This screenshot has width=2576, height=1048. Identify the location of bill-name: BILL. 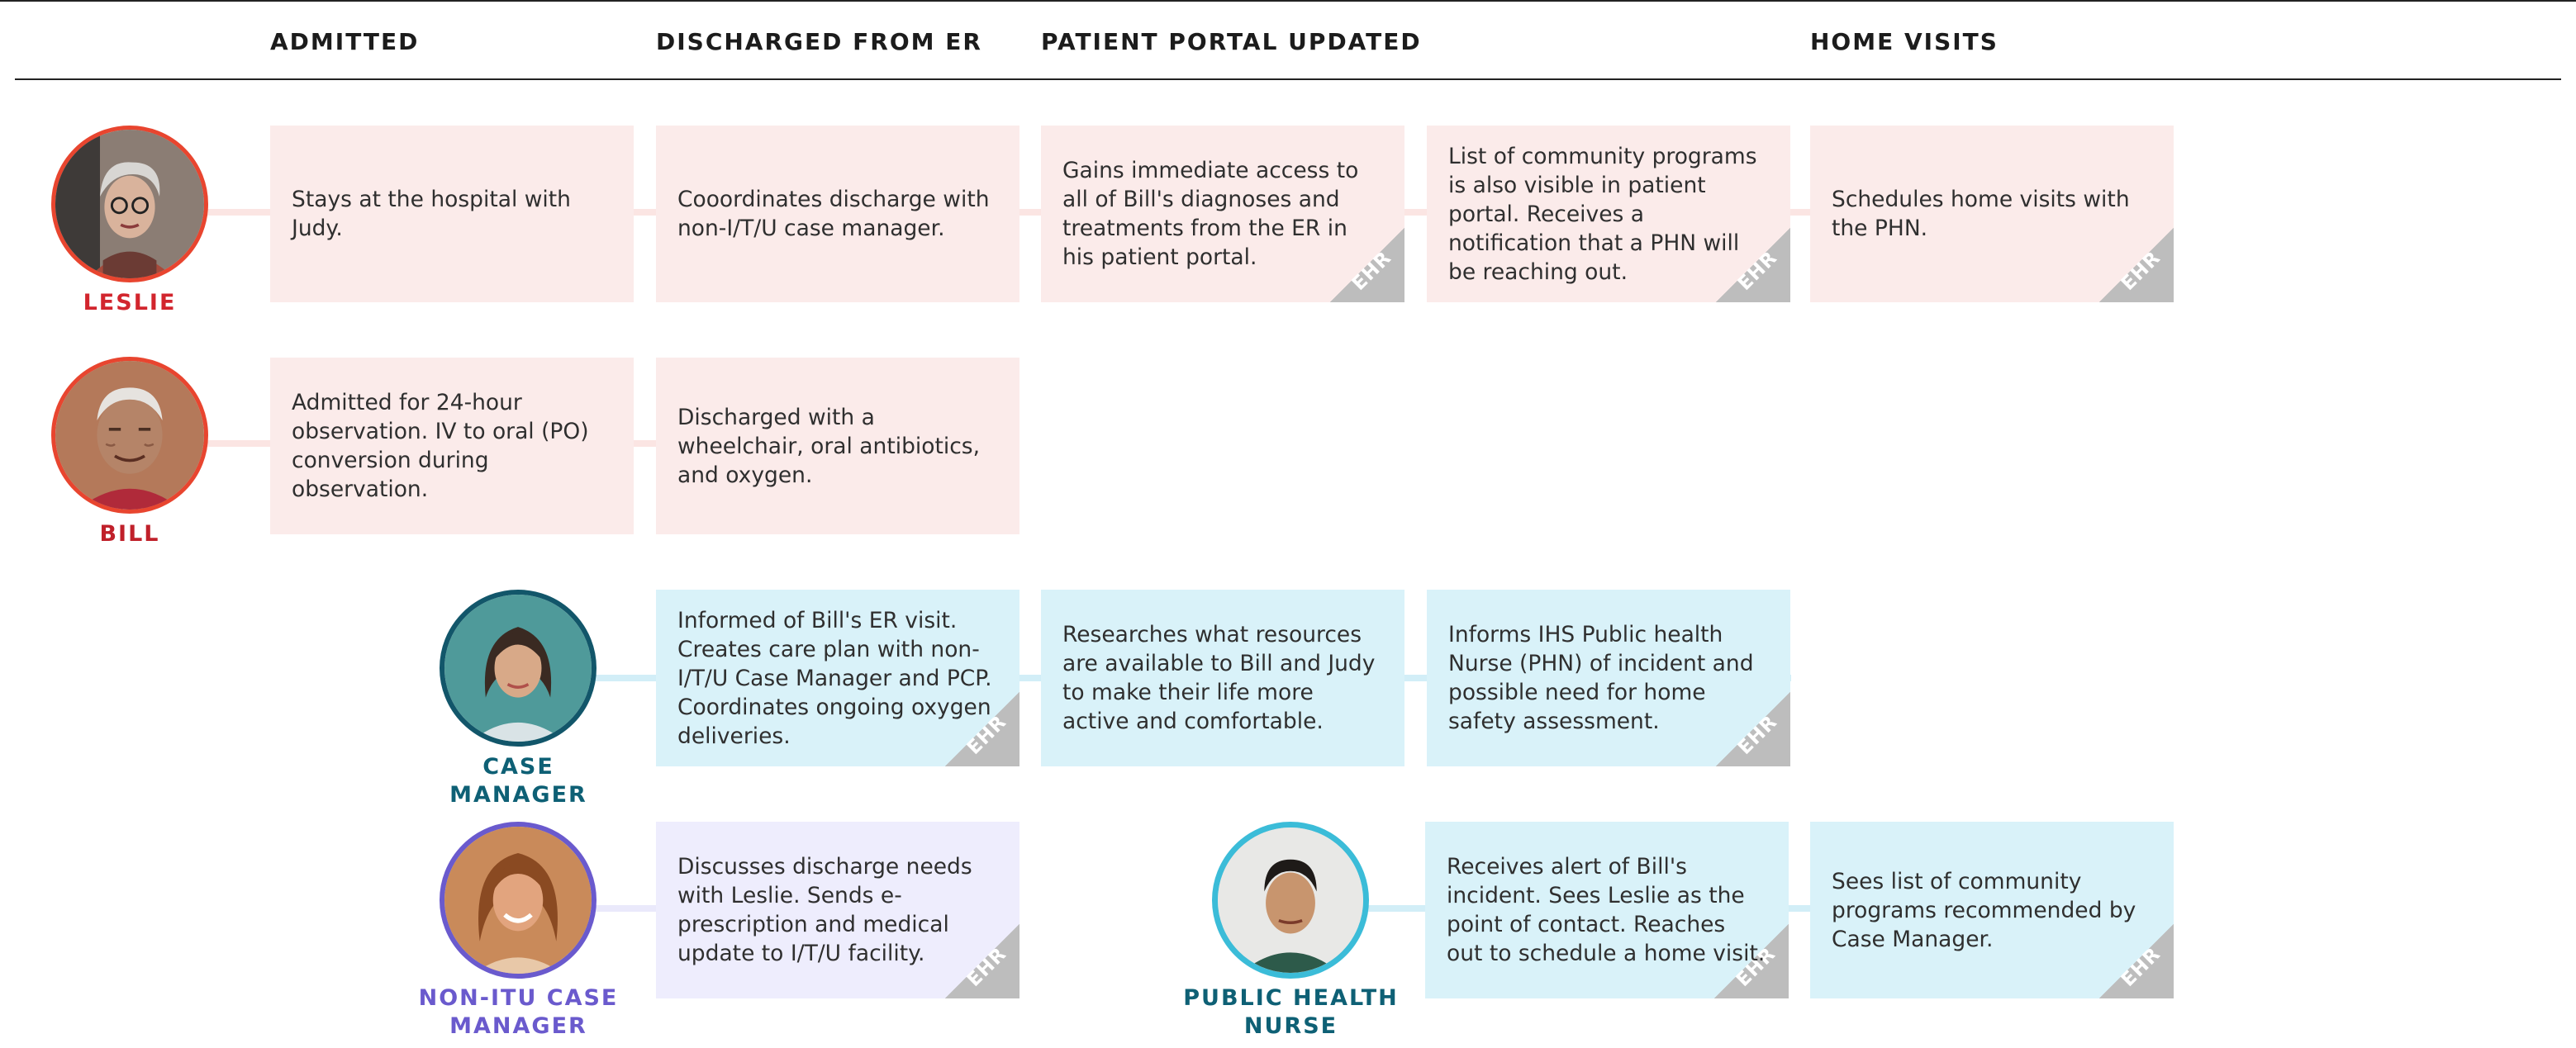
(129, 534).